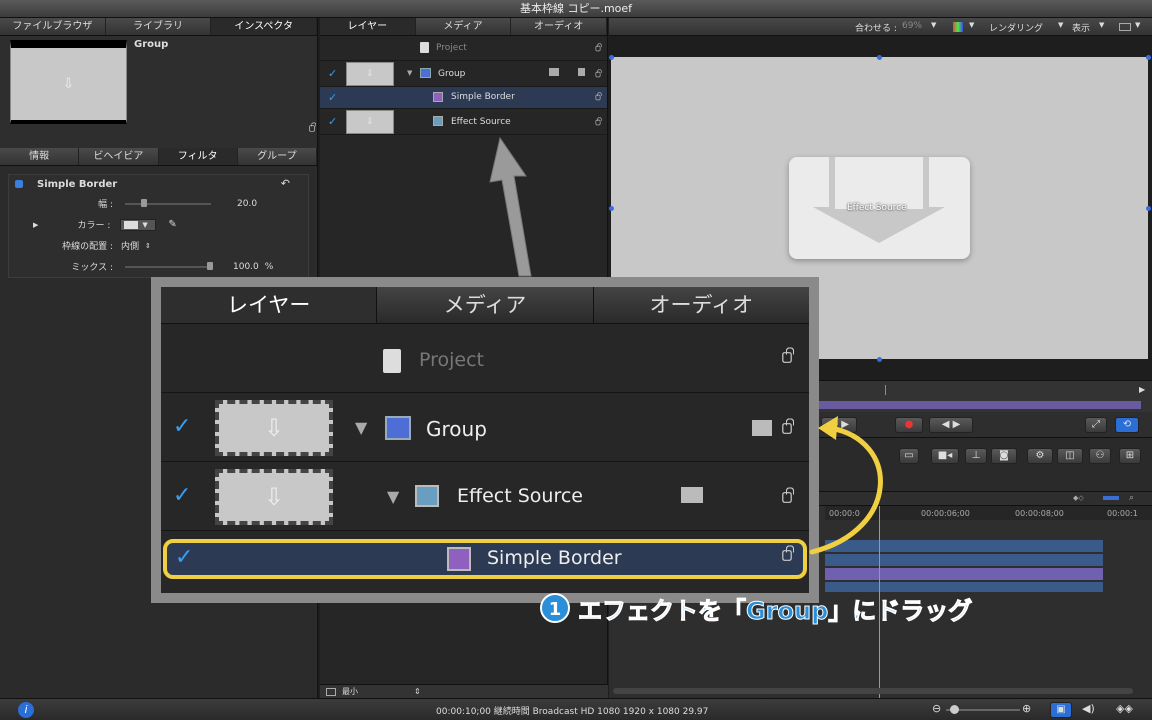 This screenshot has width=1152, height=720. I want to click on keyframe-icon: ◈◈, so click(1124, 708).